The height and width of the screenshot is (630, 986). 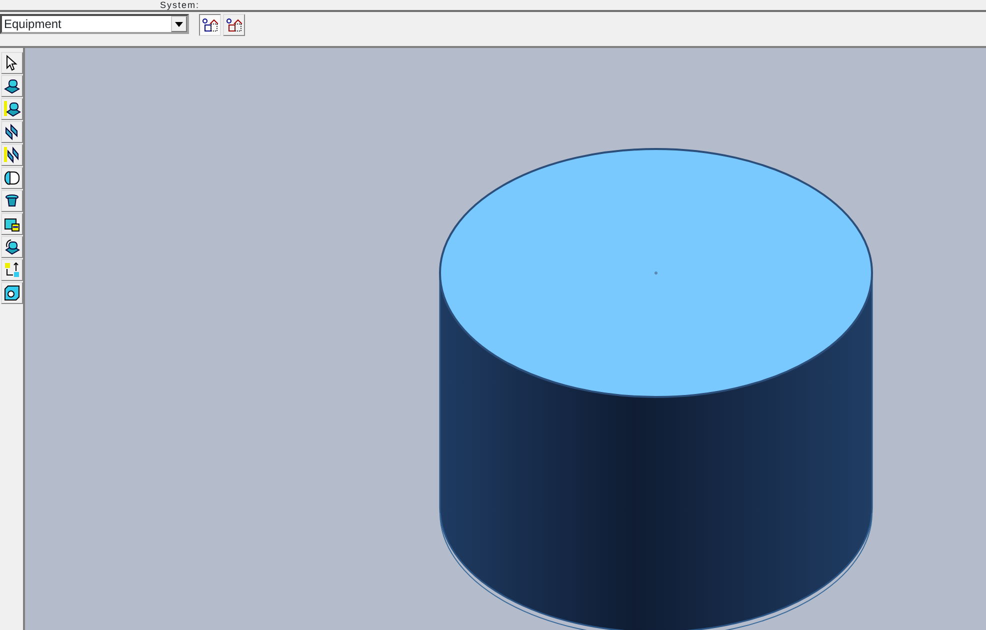 I want to click on cylinder-icon, so click(x=12, y=178).